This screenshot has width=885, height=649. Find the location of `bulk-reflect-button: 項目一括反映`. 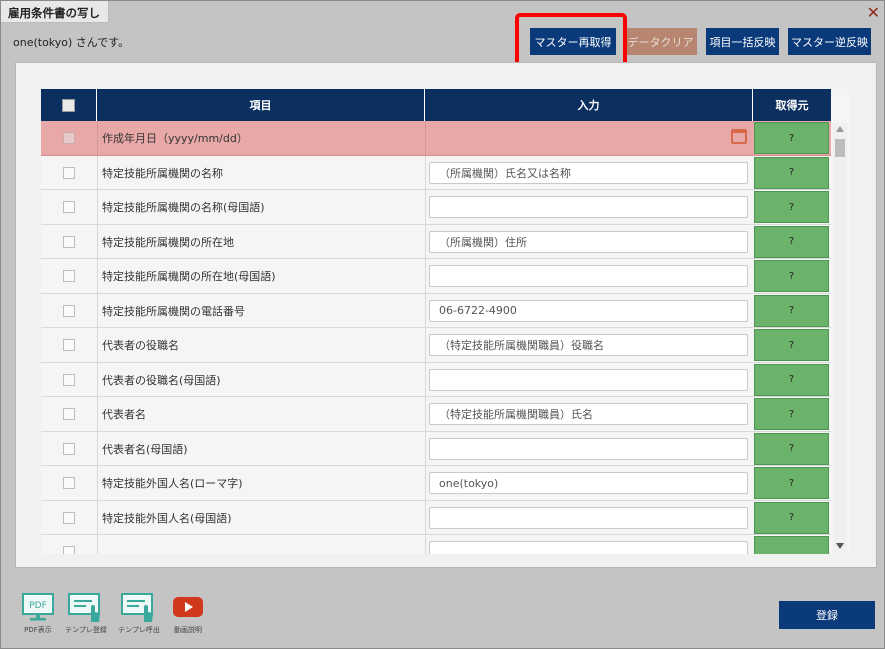

bulk-reflect-button: 項目一括反映 is located at coordinates (742, 41).